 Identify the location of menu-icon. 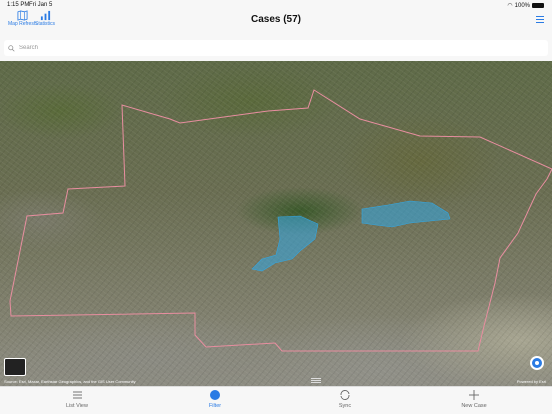
(540, 19).